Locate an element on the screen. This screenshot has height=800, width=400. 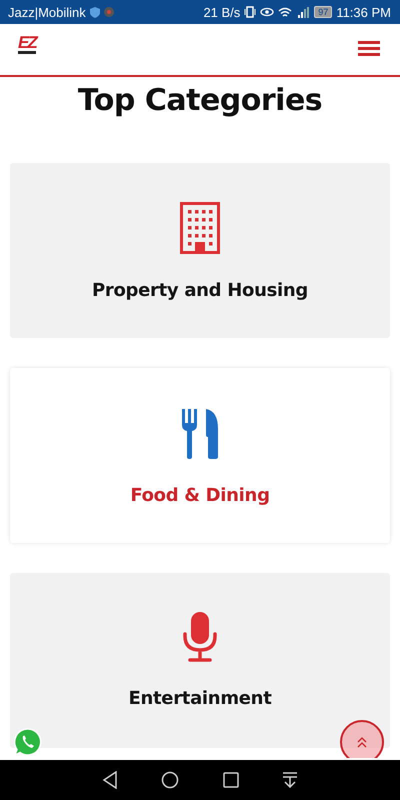
logo: EZ is located at coordinates (27, 44).